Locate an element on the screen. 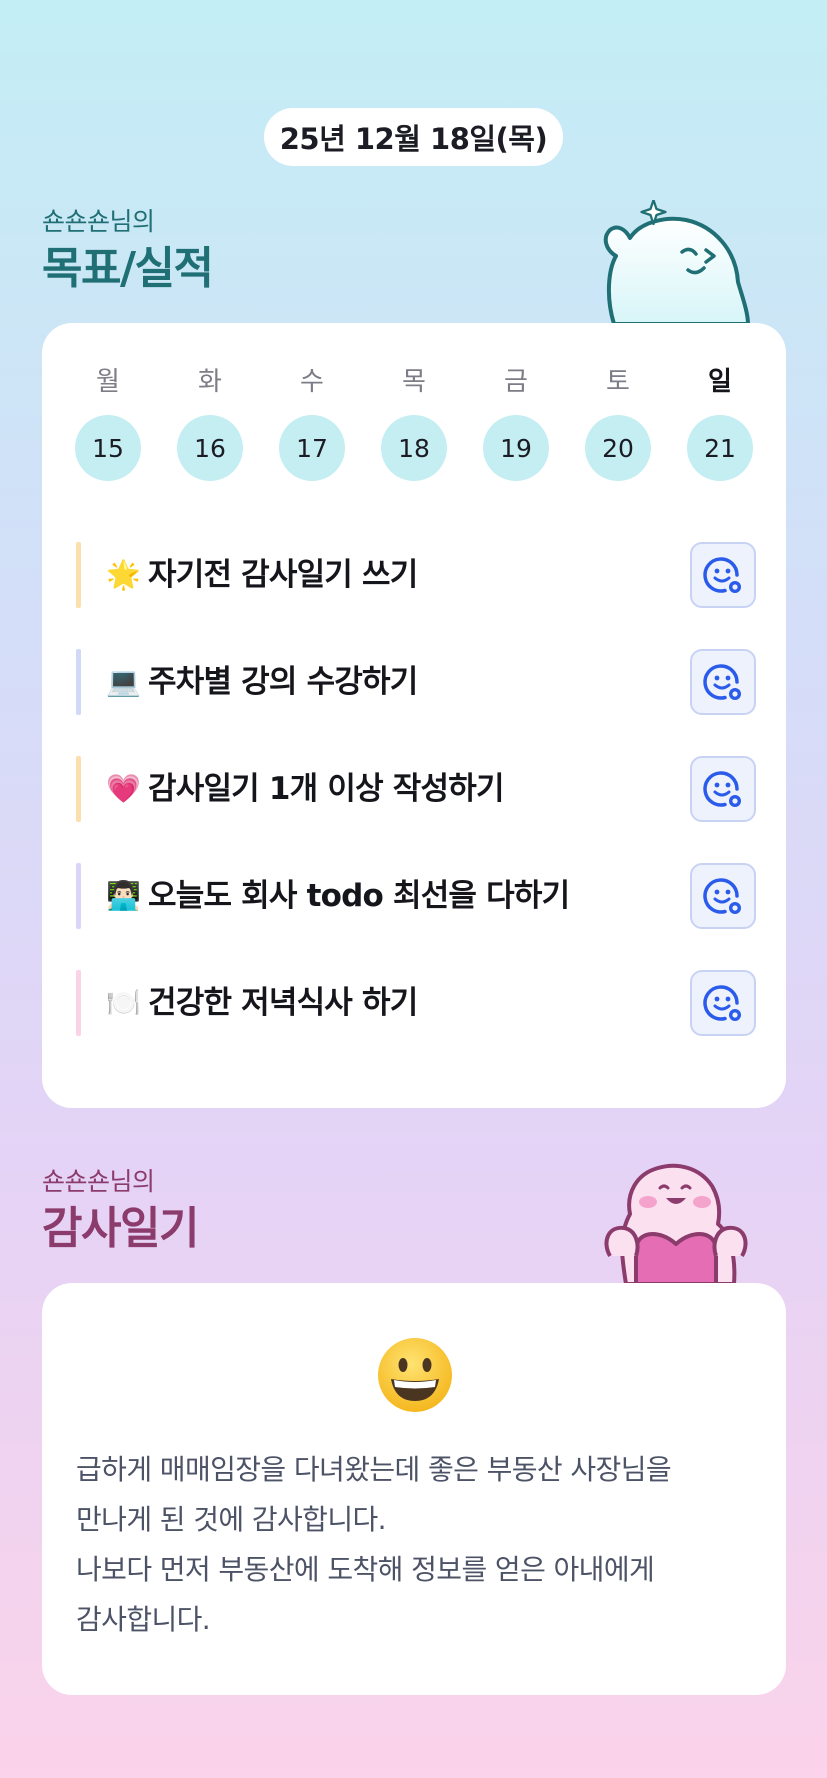 This screenshot has height=1778, width=827. diary-title: 감사일기 is located at coordinates (120, 1228).